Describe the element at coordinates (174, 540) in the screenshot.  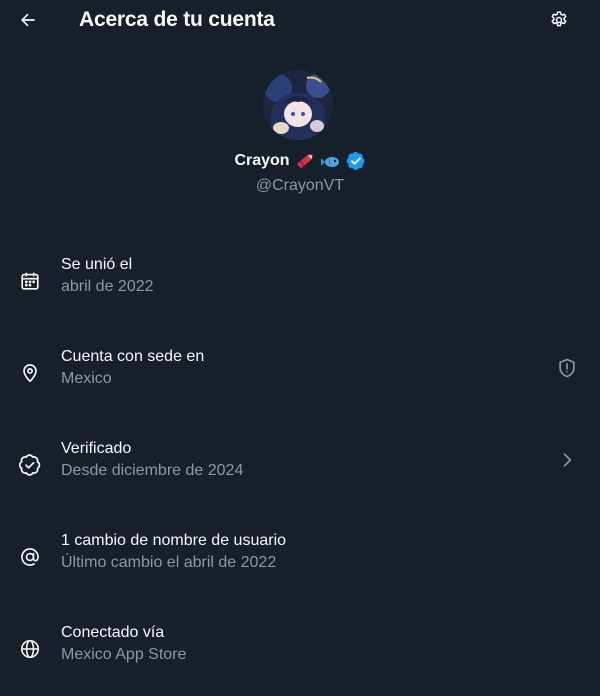
I see `username-changes-title: 1 cambio de nombre de usuario` at that location.